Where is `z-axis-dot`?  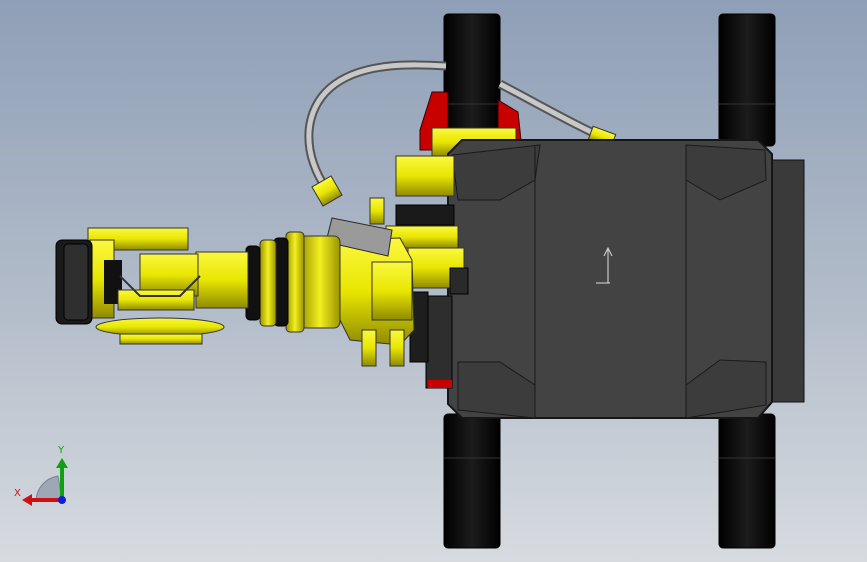 z-axis-dot is located at coordinates (62, 500).